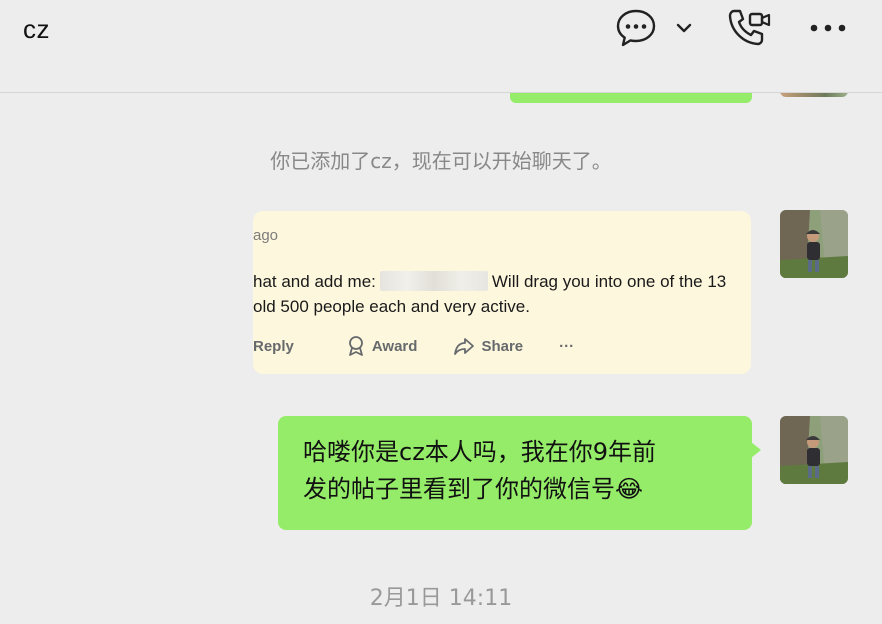 The width and height of the screenshot is (882, 624). Describe the element at coordinates (480, 452) in the screenshot. I see `message-line-1: 哈喽你是cz本人吗，我在你9年前` at that location.